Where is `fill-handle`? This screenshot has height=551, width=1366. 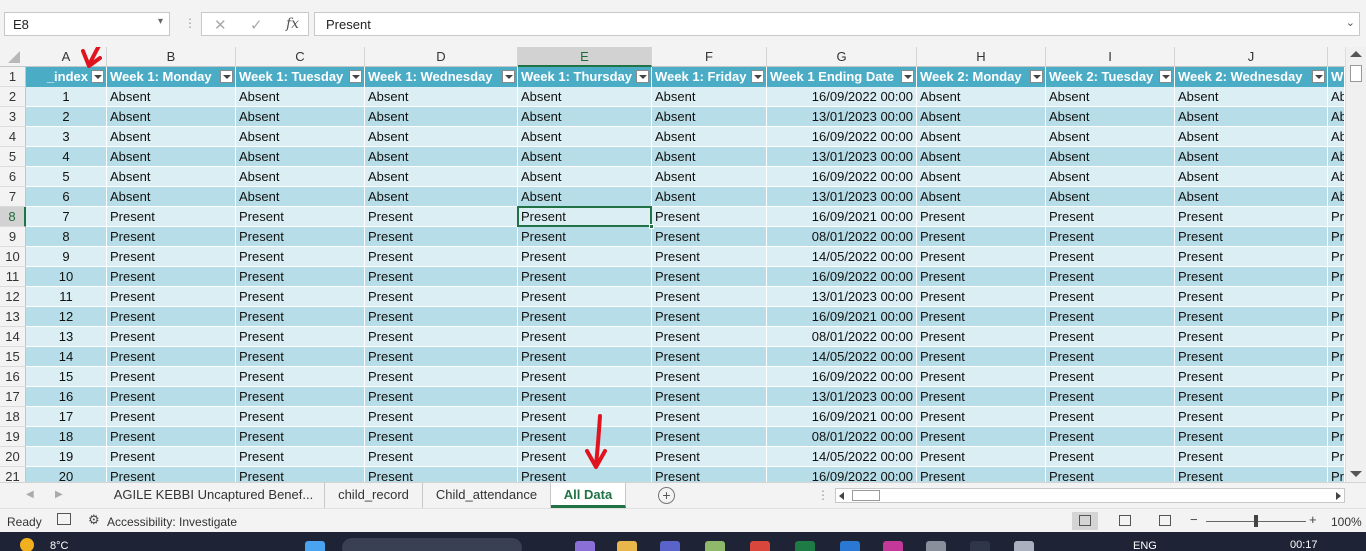 fill-handle is located at coordinates (651, 226).